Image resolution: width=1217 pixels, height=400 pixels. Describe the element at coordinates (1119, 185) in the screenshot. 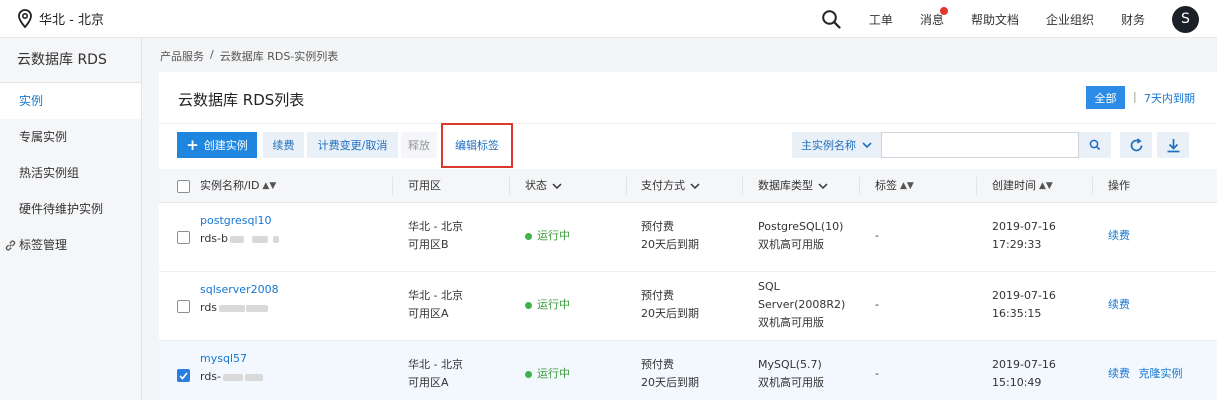

I see `col-actions: 操作` at that location.